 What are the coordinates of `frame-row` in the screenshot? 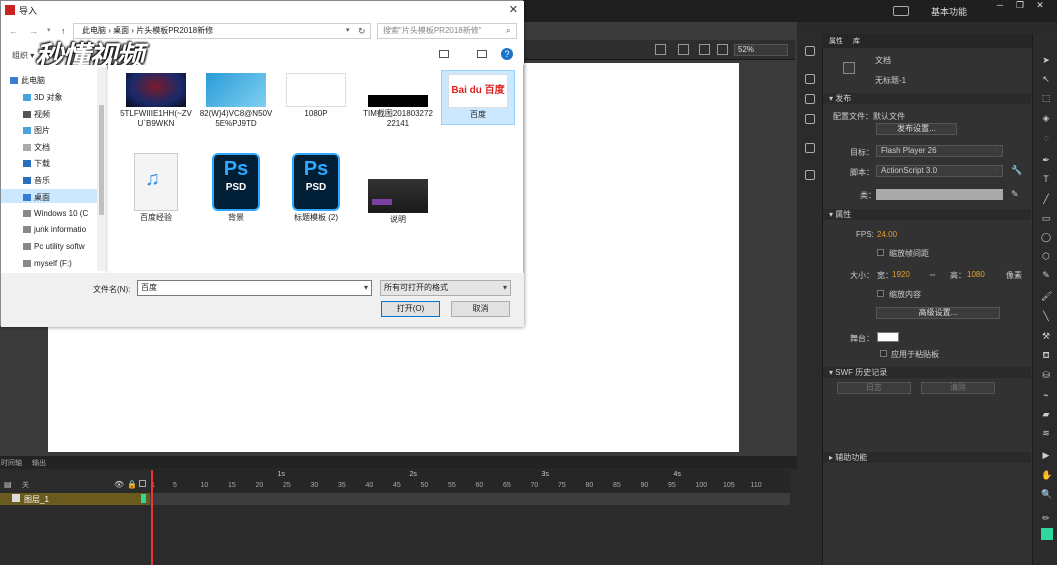 It's located at (470, 499).